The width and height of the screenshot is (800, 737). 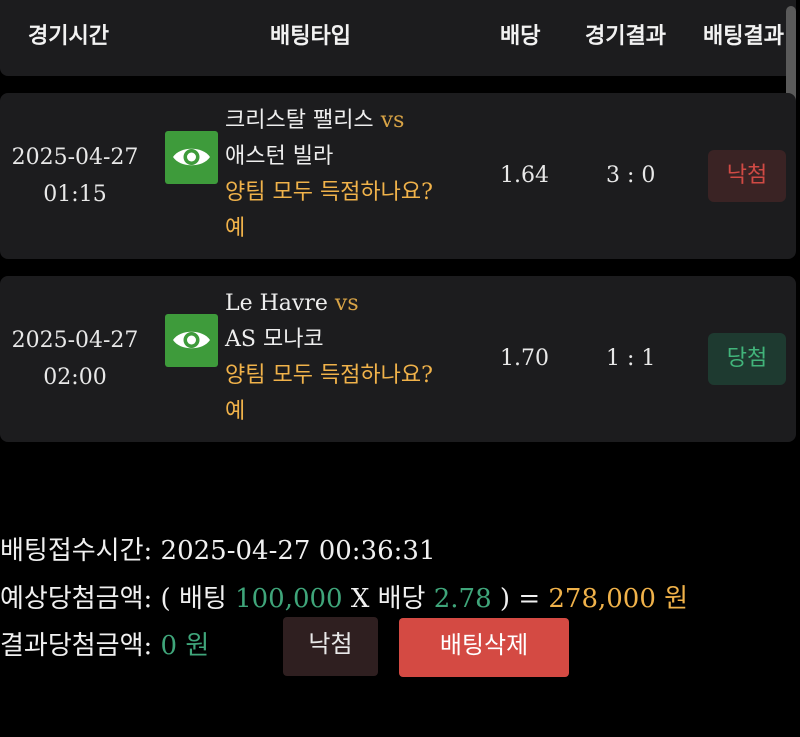 What do you see at coordinates (76, 551) in the screenshot?
I see `received-time-label: 배팅접수시간:` at bounding box center [76, 551].